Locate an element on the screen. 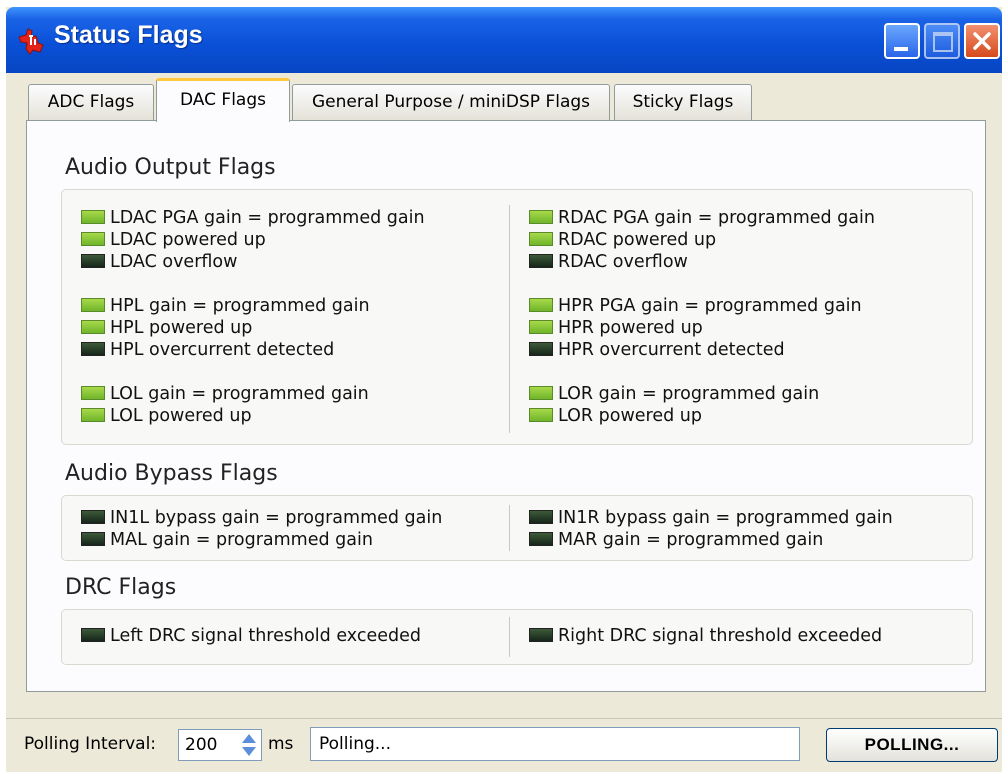  flag-hpl-powered-up: HPL powered up is located at coordinates (166, 328).